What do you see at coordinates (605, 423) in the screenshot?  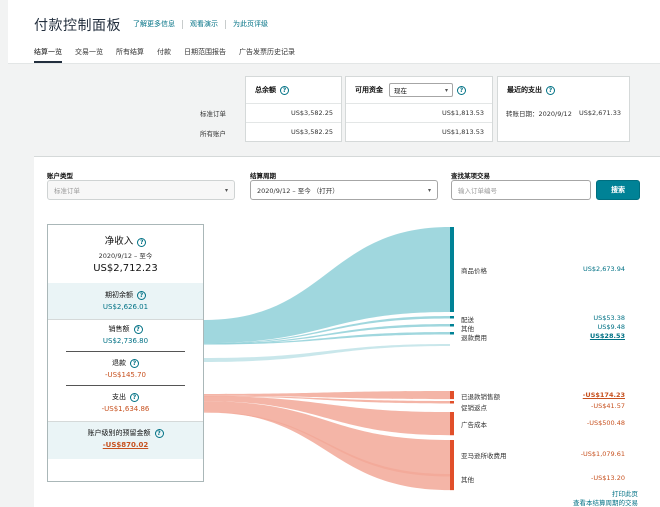 I see `outflow-value: -US$500.48` at bounding box center [605, 423].